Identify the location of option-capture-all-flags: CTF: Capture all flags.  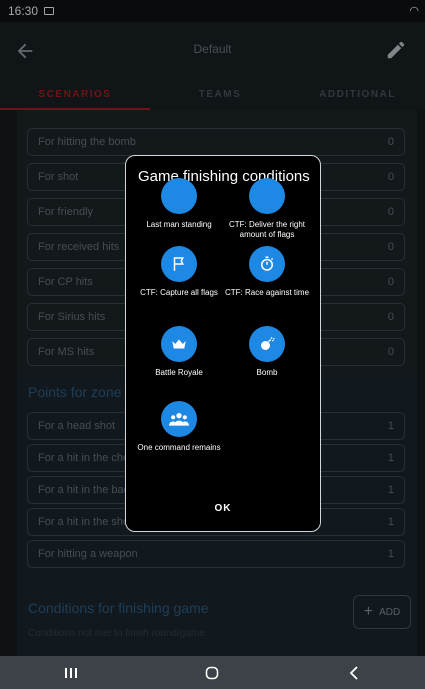
(179, 272).